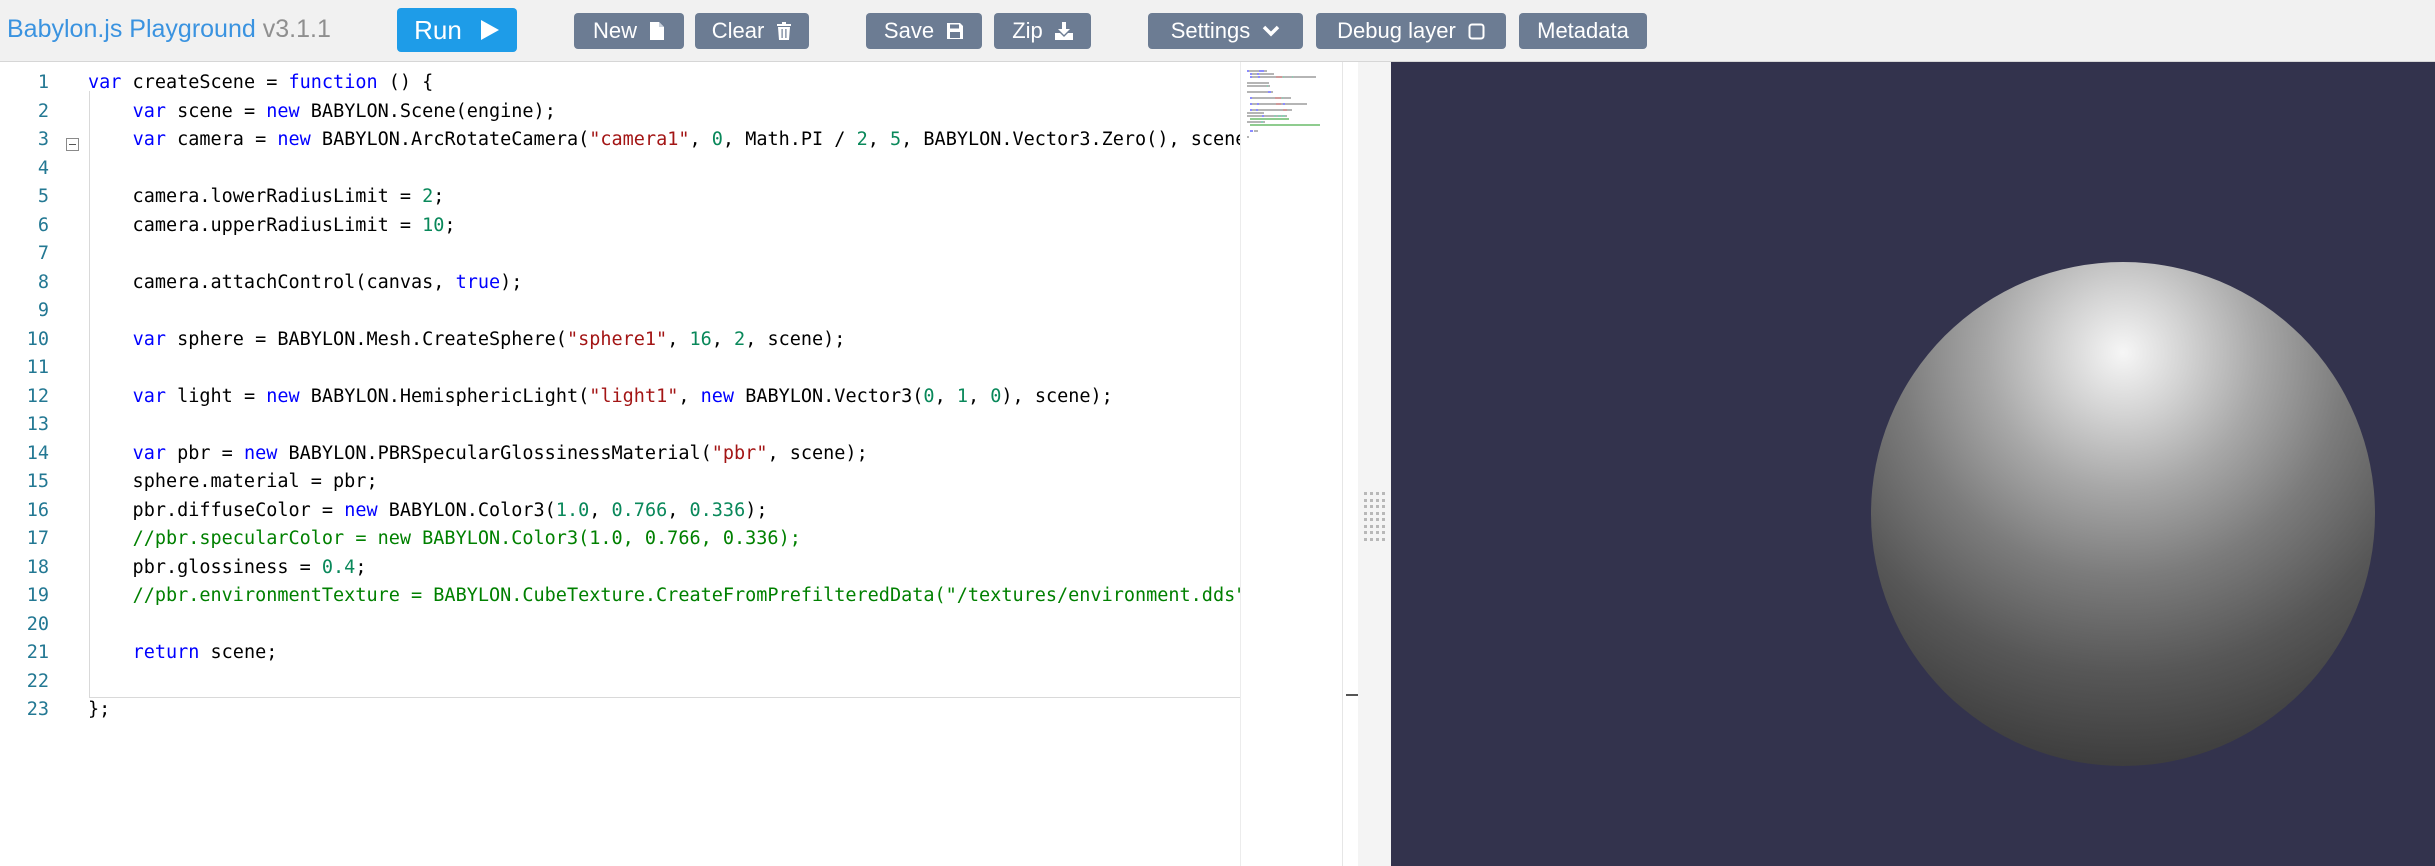 The image size is (2435, 866). Describe the element at coordinates (738, 30) in the screenshot. I see `clear-label: Clear` at that location.